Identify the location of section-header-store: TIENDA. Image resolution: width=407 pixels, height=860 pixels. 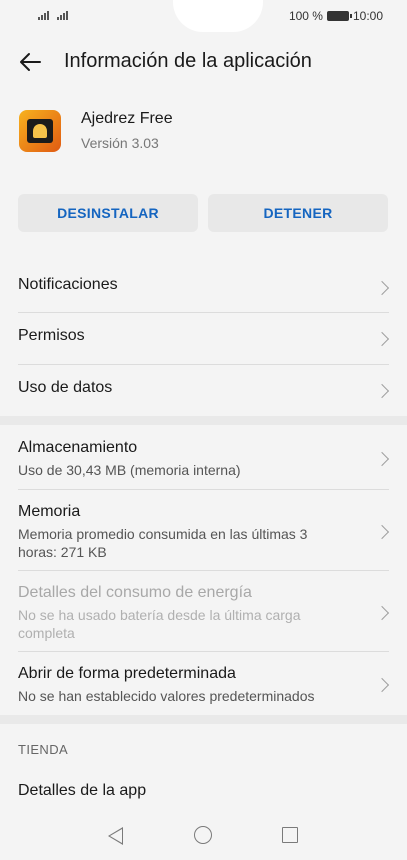
(43, 749).